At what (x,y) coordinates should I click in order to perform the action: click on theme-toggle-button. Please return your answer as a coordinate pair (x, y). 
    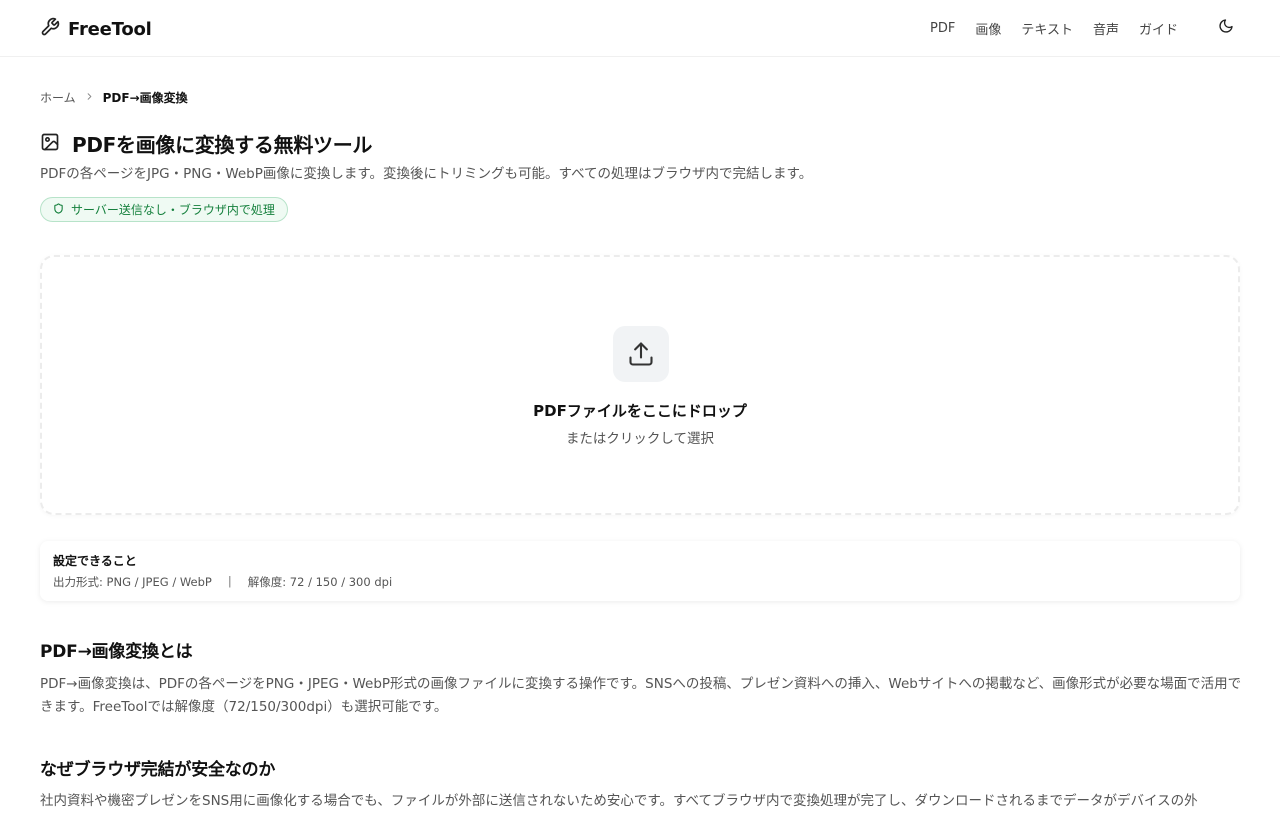
    Looking at the image, I should click on (1226, 28).